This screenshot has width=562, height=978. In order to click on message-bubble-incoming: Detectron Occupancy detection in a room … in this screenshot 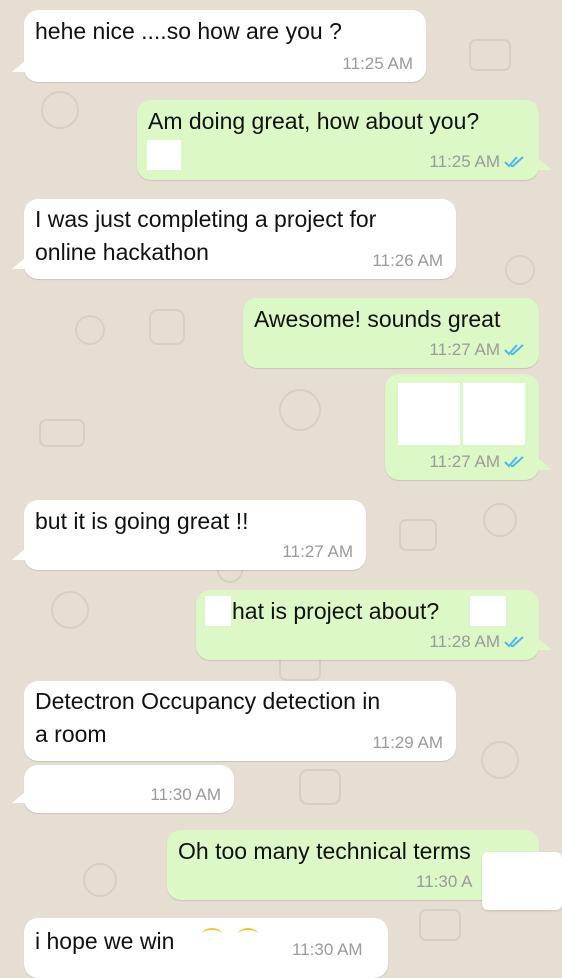, I will do `click(240, 721)`.